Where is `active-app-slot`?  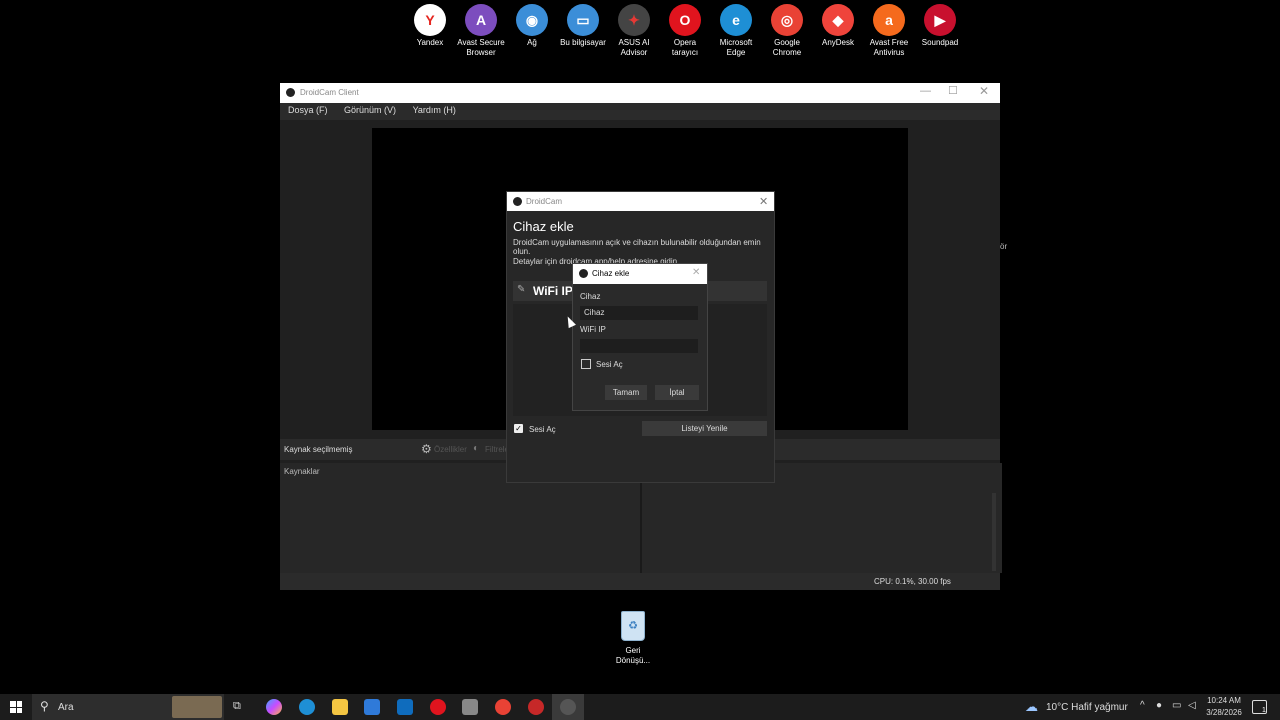 active-app-slot is located at coordinates (568, 707).